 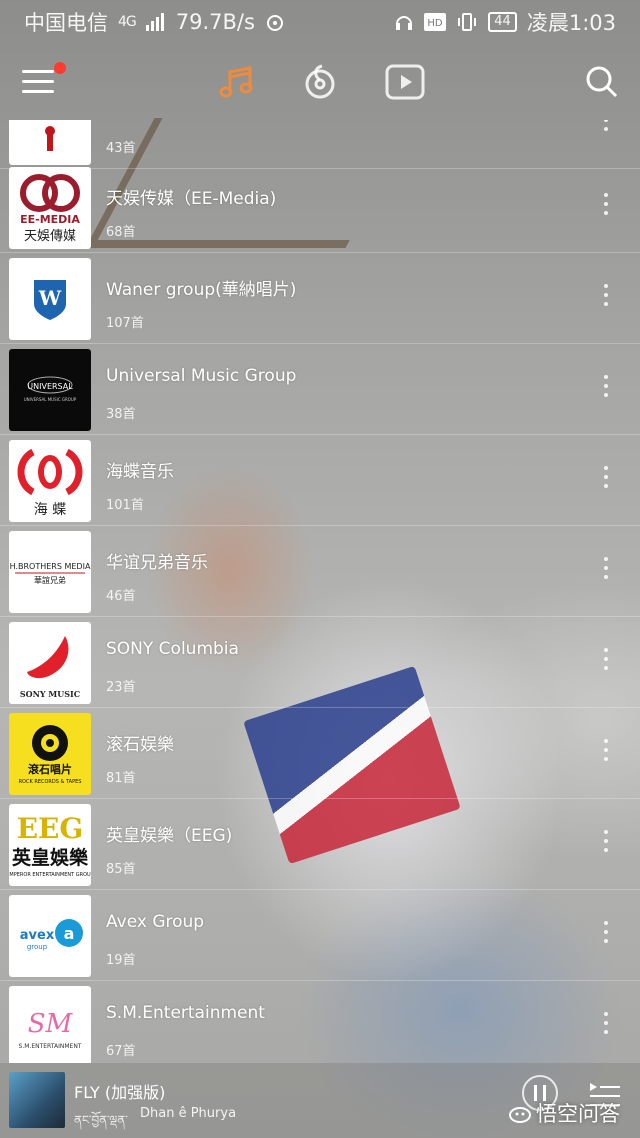 I want to click on wukong-logo-icon, so click(x=520, y=1115).